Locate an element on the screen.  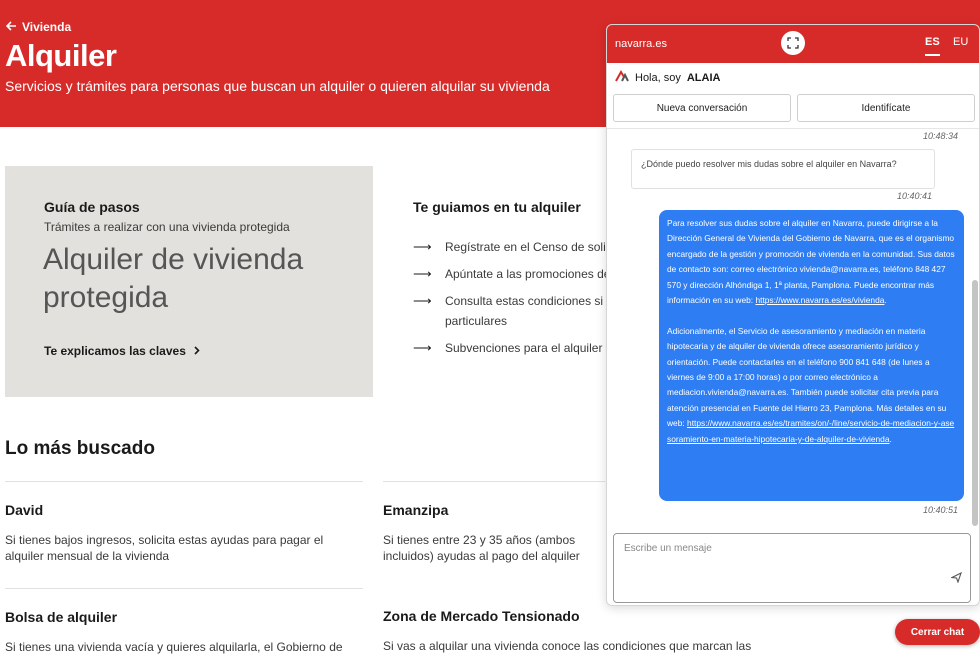
message-input: Escribe un mensaje is located at coordinates (792, 568).